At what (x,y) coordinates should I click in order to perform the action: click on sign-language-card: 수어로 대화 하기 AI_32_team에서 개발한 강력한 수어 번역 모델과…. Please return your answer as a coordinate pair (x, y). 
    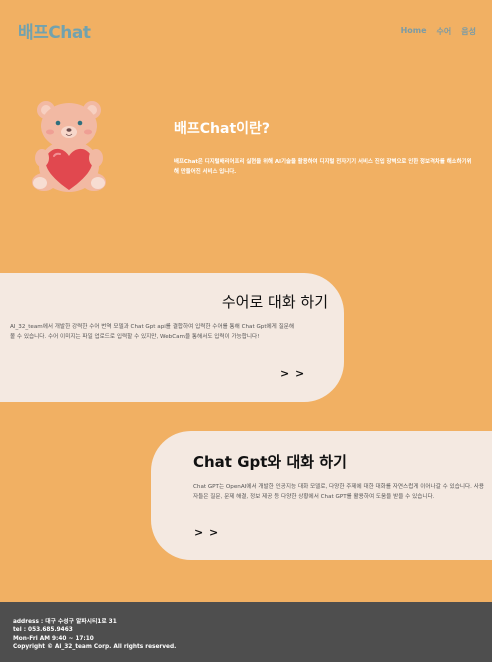
    Looking at the image, I should click on (172, 337).